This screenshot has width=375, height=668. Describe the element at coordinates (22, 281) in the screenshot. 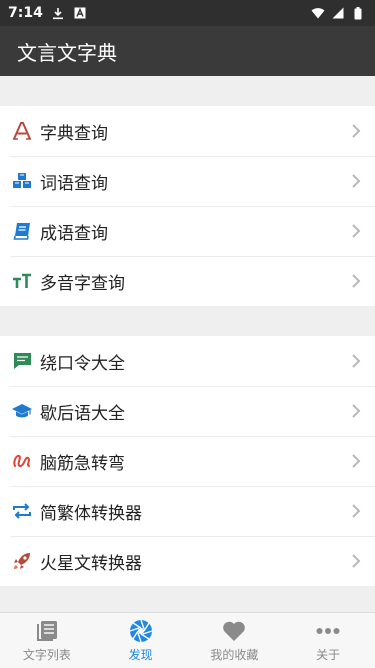

I see `text-height-icon` at that location.